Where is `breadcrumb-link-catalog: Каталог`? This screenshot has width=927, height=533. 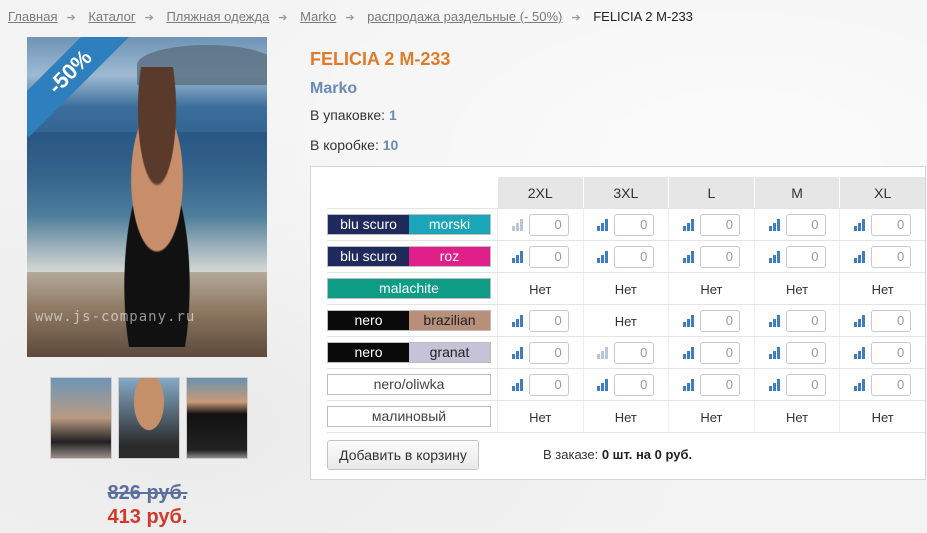
breadcrumb-link-catalog: Каталог is located at coordinates (111, 16).